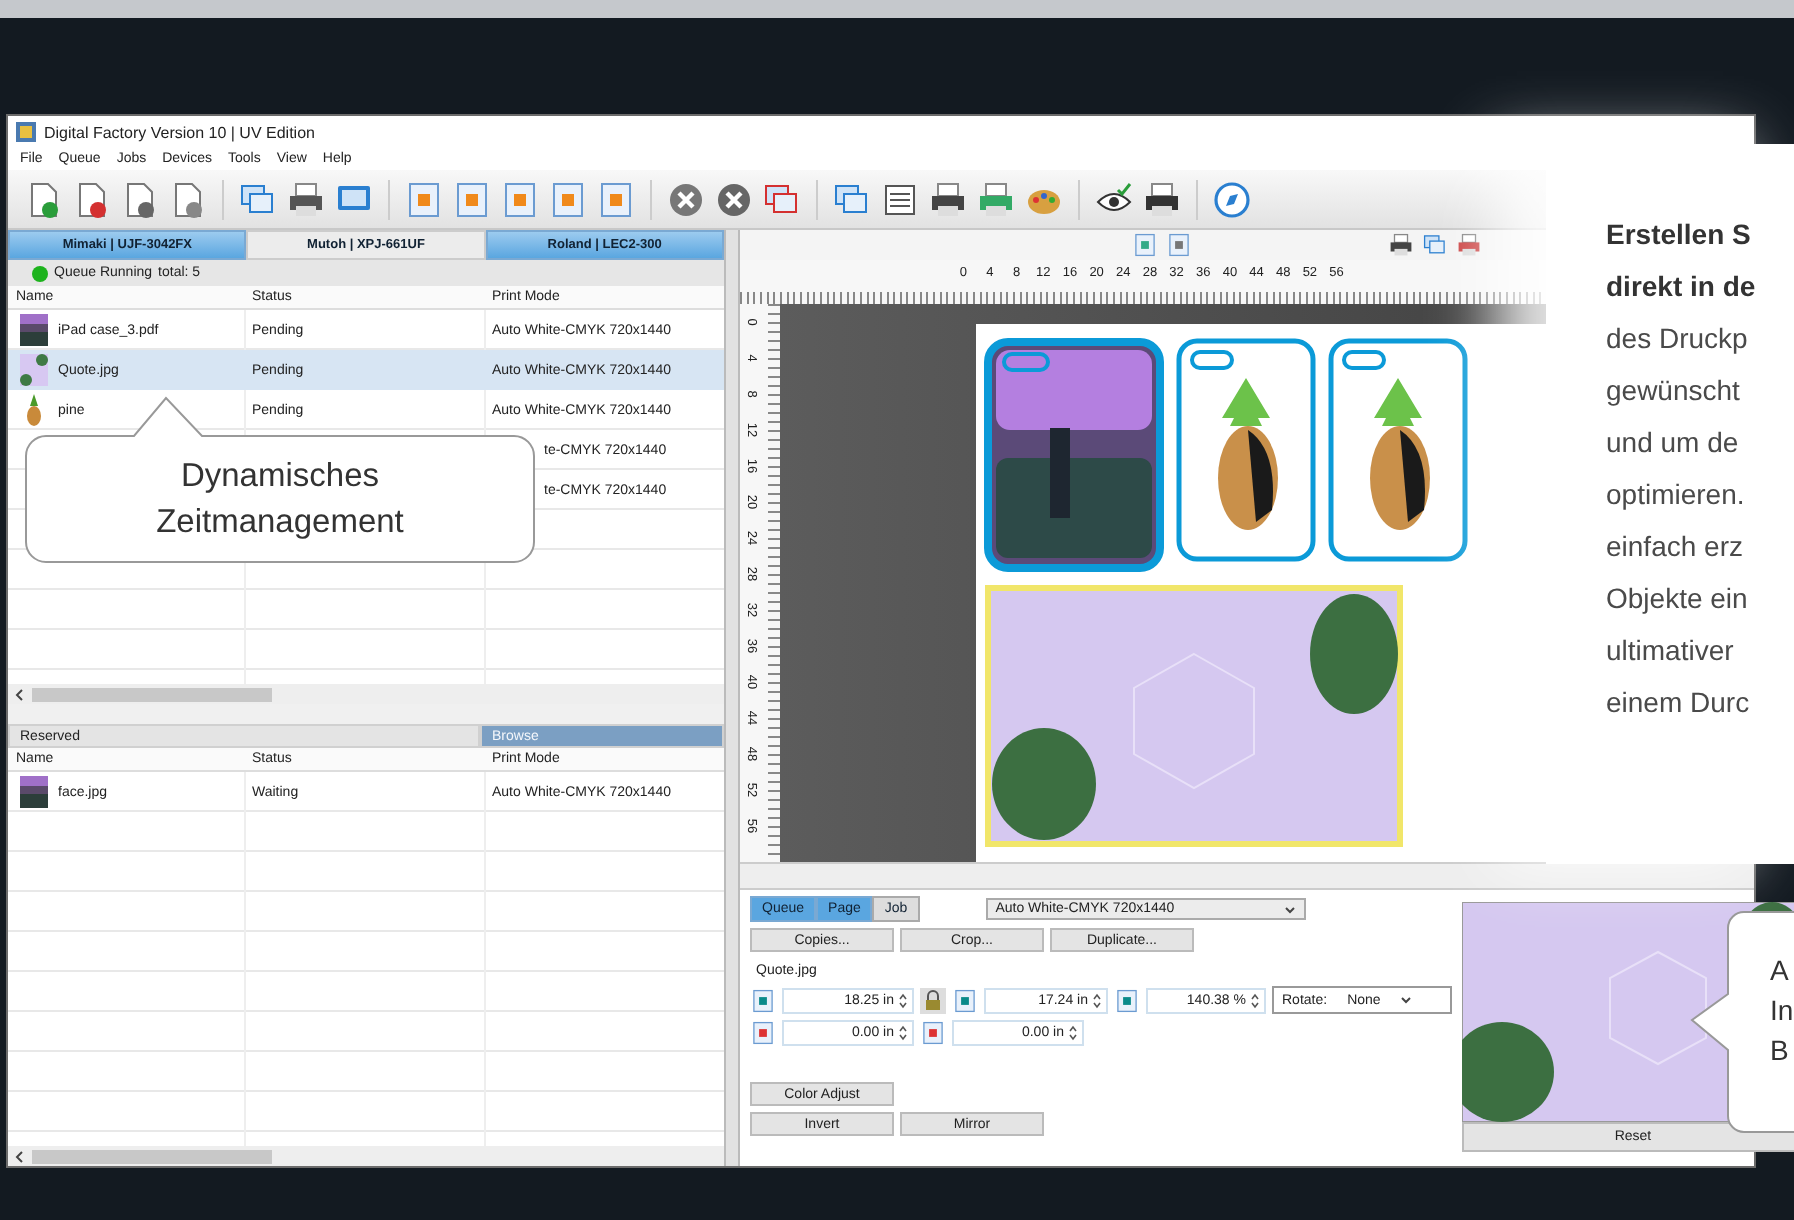 The width and height of the screenshot is (1794, 1220). Describe the element at coordinates (1673, 443) in the screenshot. I see `text-line: und um de` at that location.